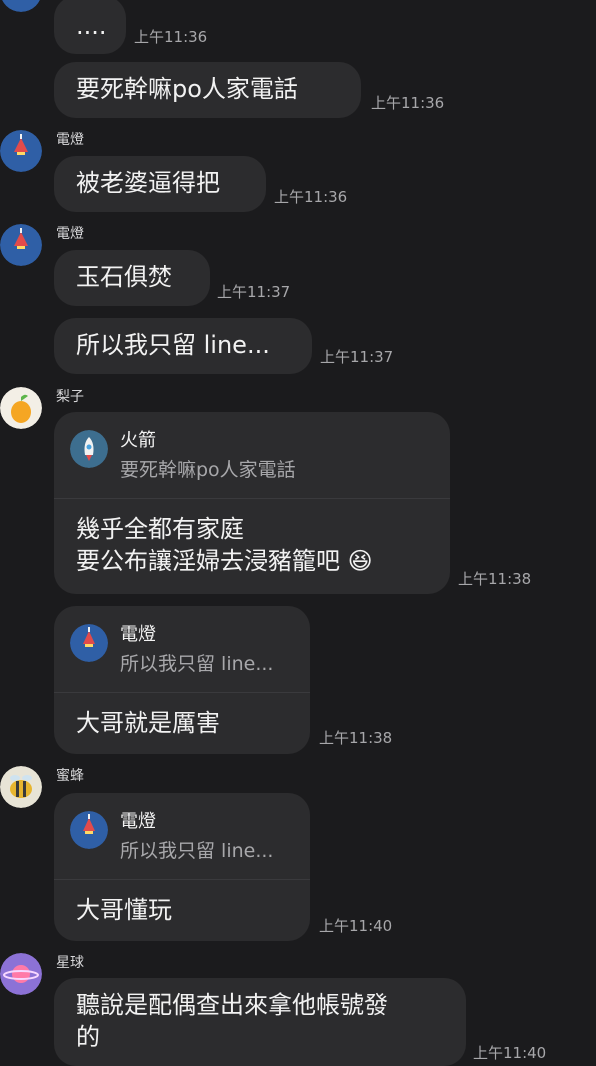 The image size is (596, 1066). Describe the element at coordinates (70, 397) in the screenshot. I see `sender-name: 梨子` at that location.